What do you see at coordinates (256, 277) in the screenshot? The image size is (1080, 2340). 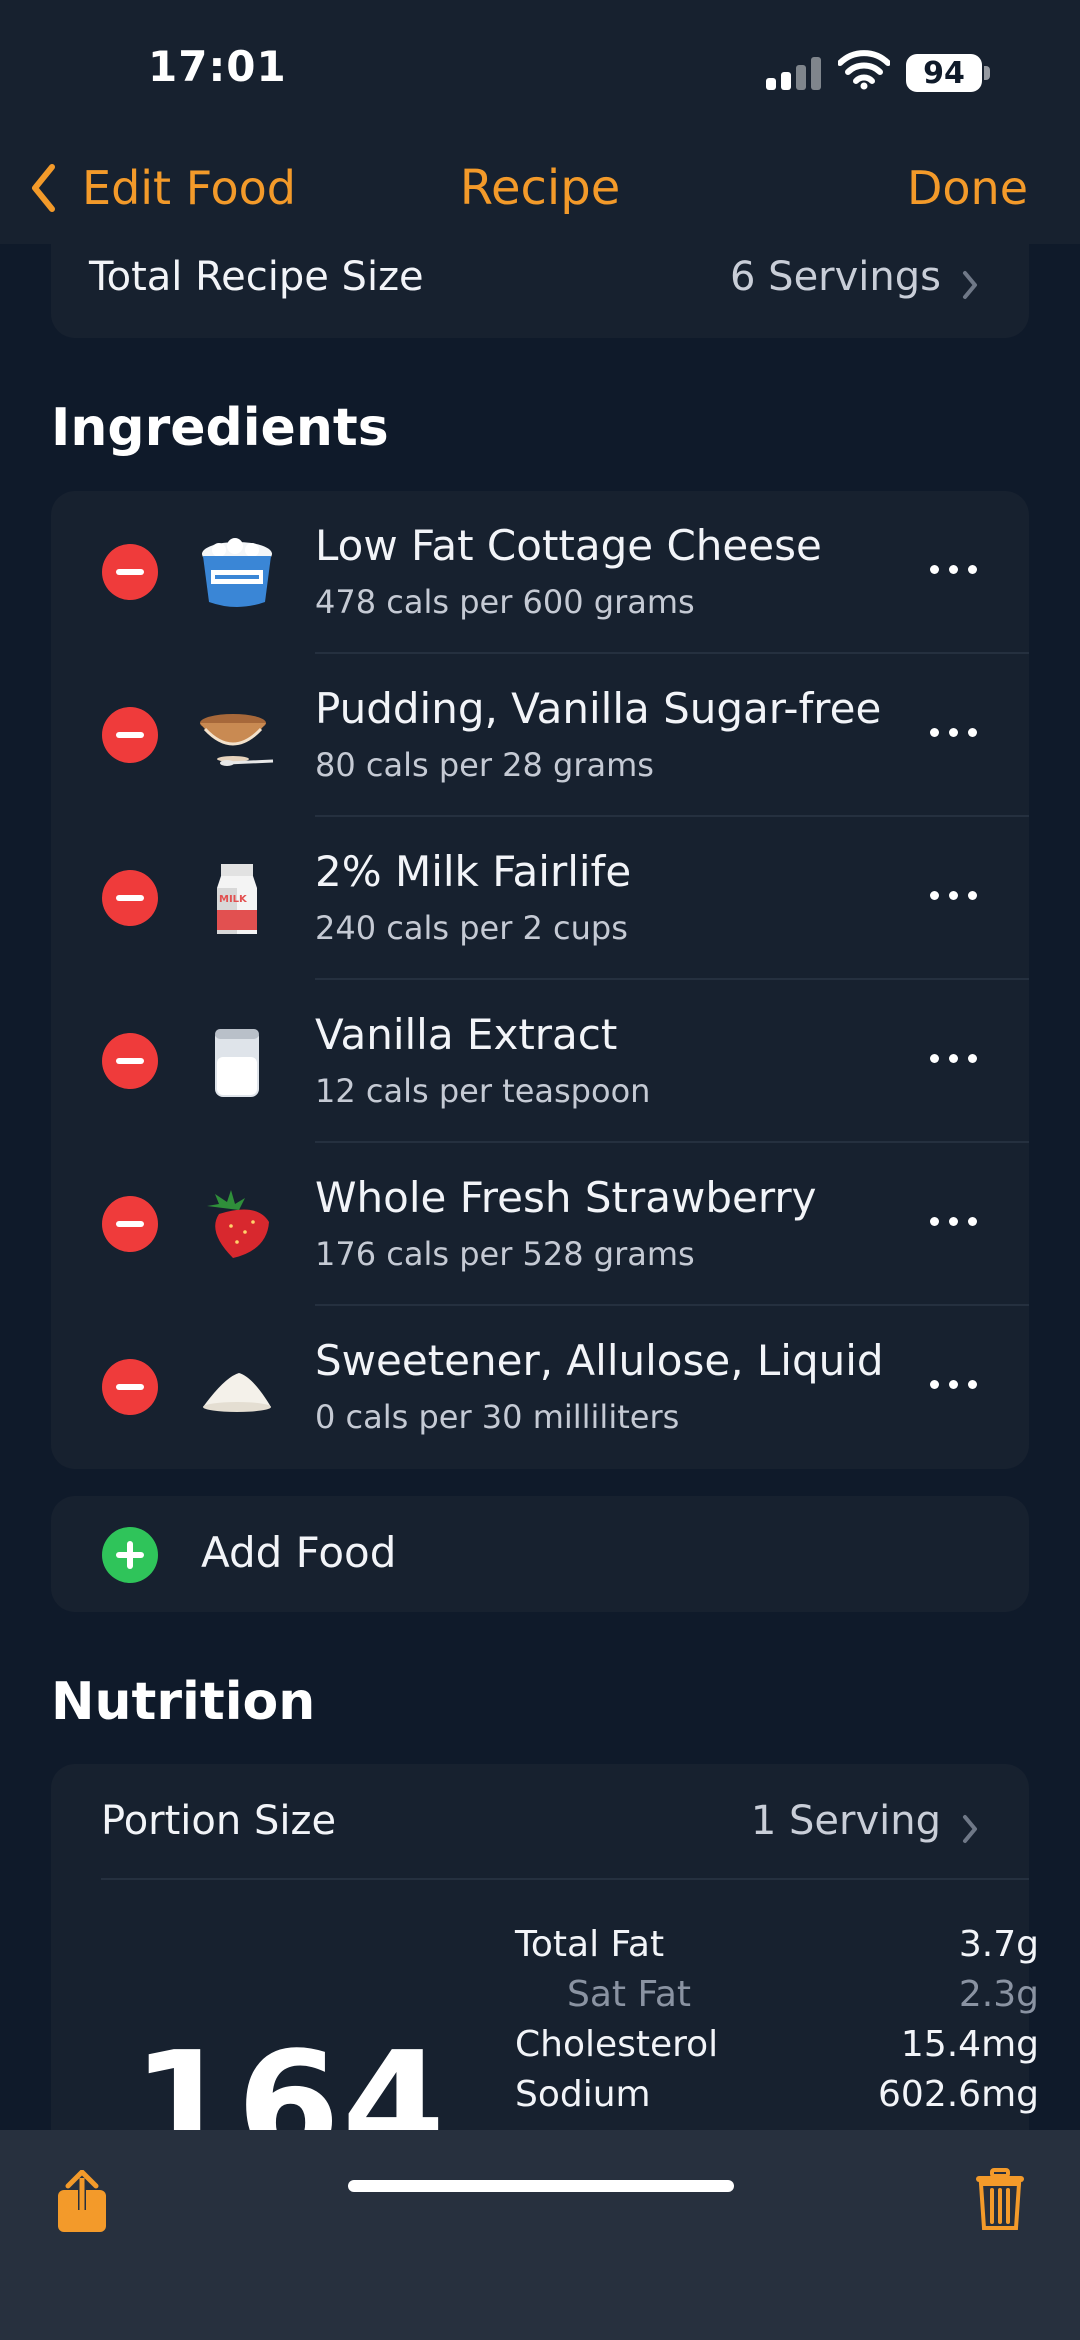 I see `recipe-size-label: Total Recipe Size` at bounding box center [256, 277].